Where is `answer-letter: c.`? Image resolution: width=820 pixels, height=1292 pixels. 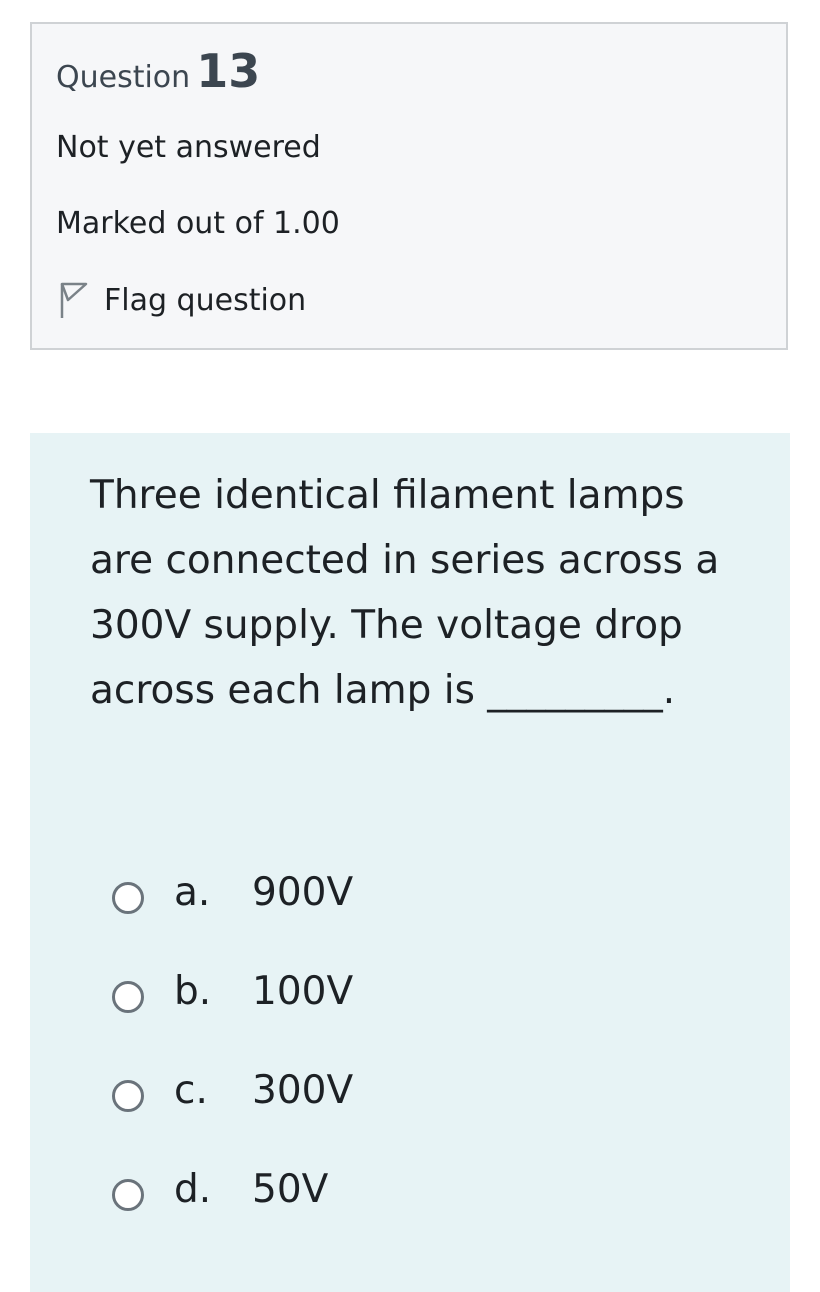
answer-letter: c. is located at coordinates (191, 1090).